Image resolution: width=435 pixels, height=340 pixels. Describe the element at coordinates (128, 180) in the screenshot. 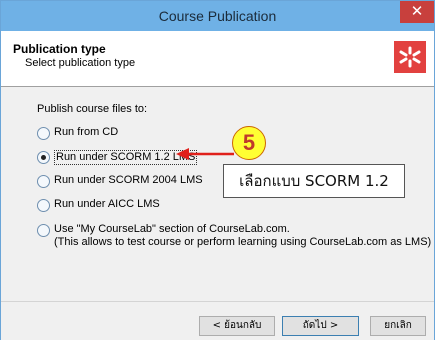

I see `option-label: Run under SCORM 2004 LMS` at that location.